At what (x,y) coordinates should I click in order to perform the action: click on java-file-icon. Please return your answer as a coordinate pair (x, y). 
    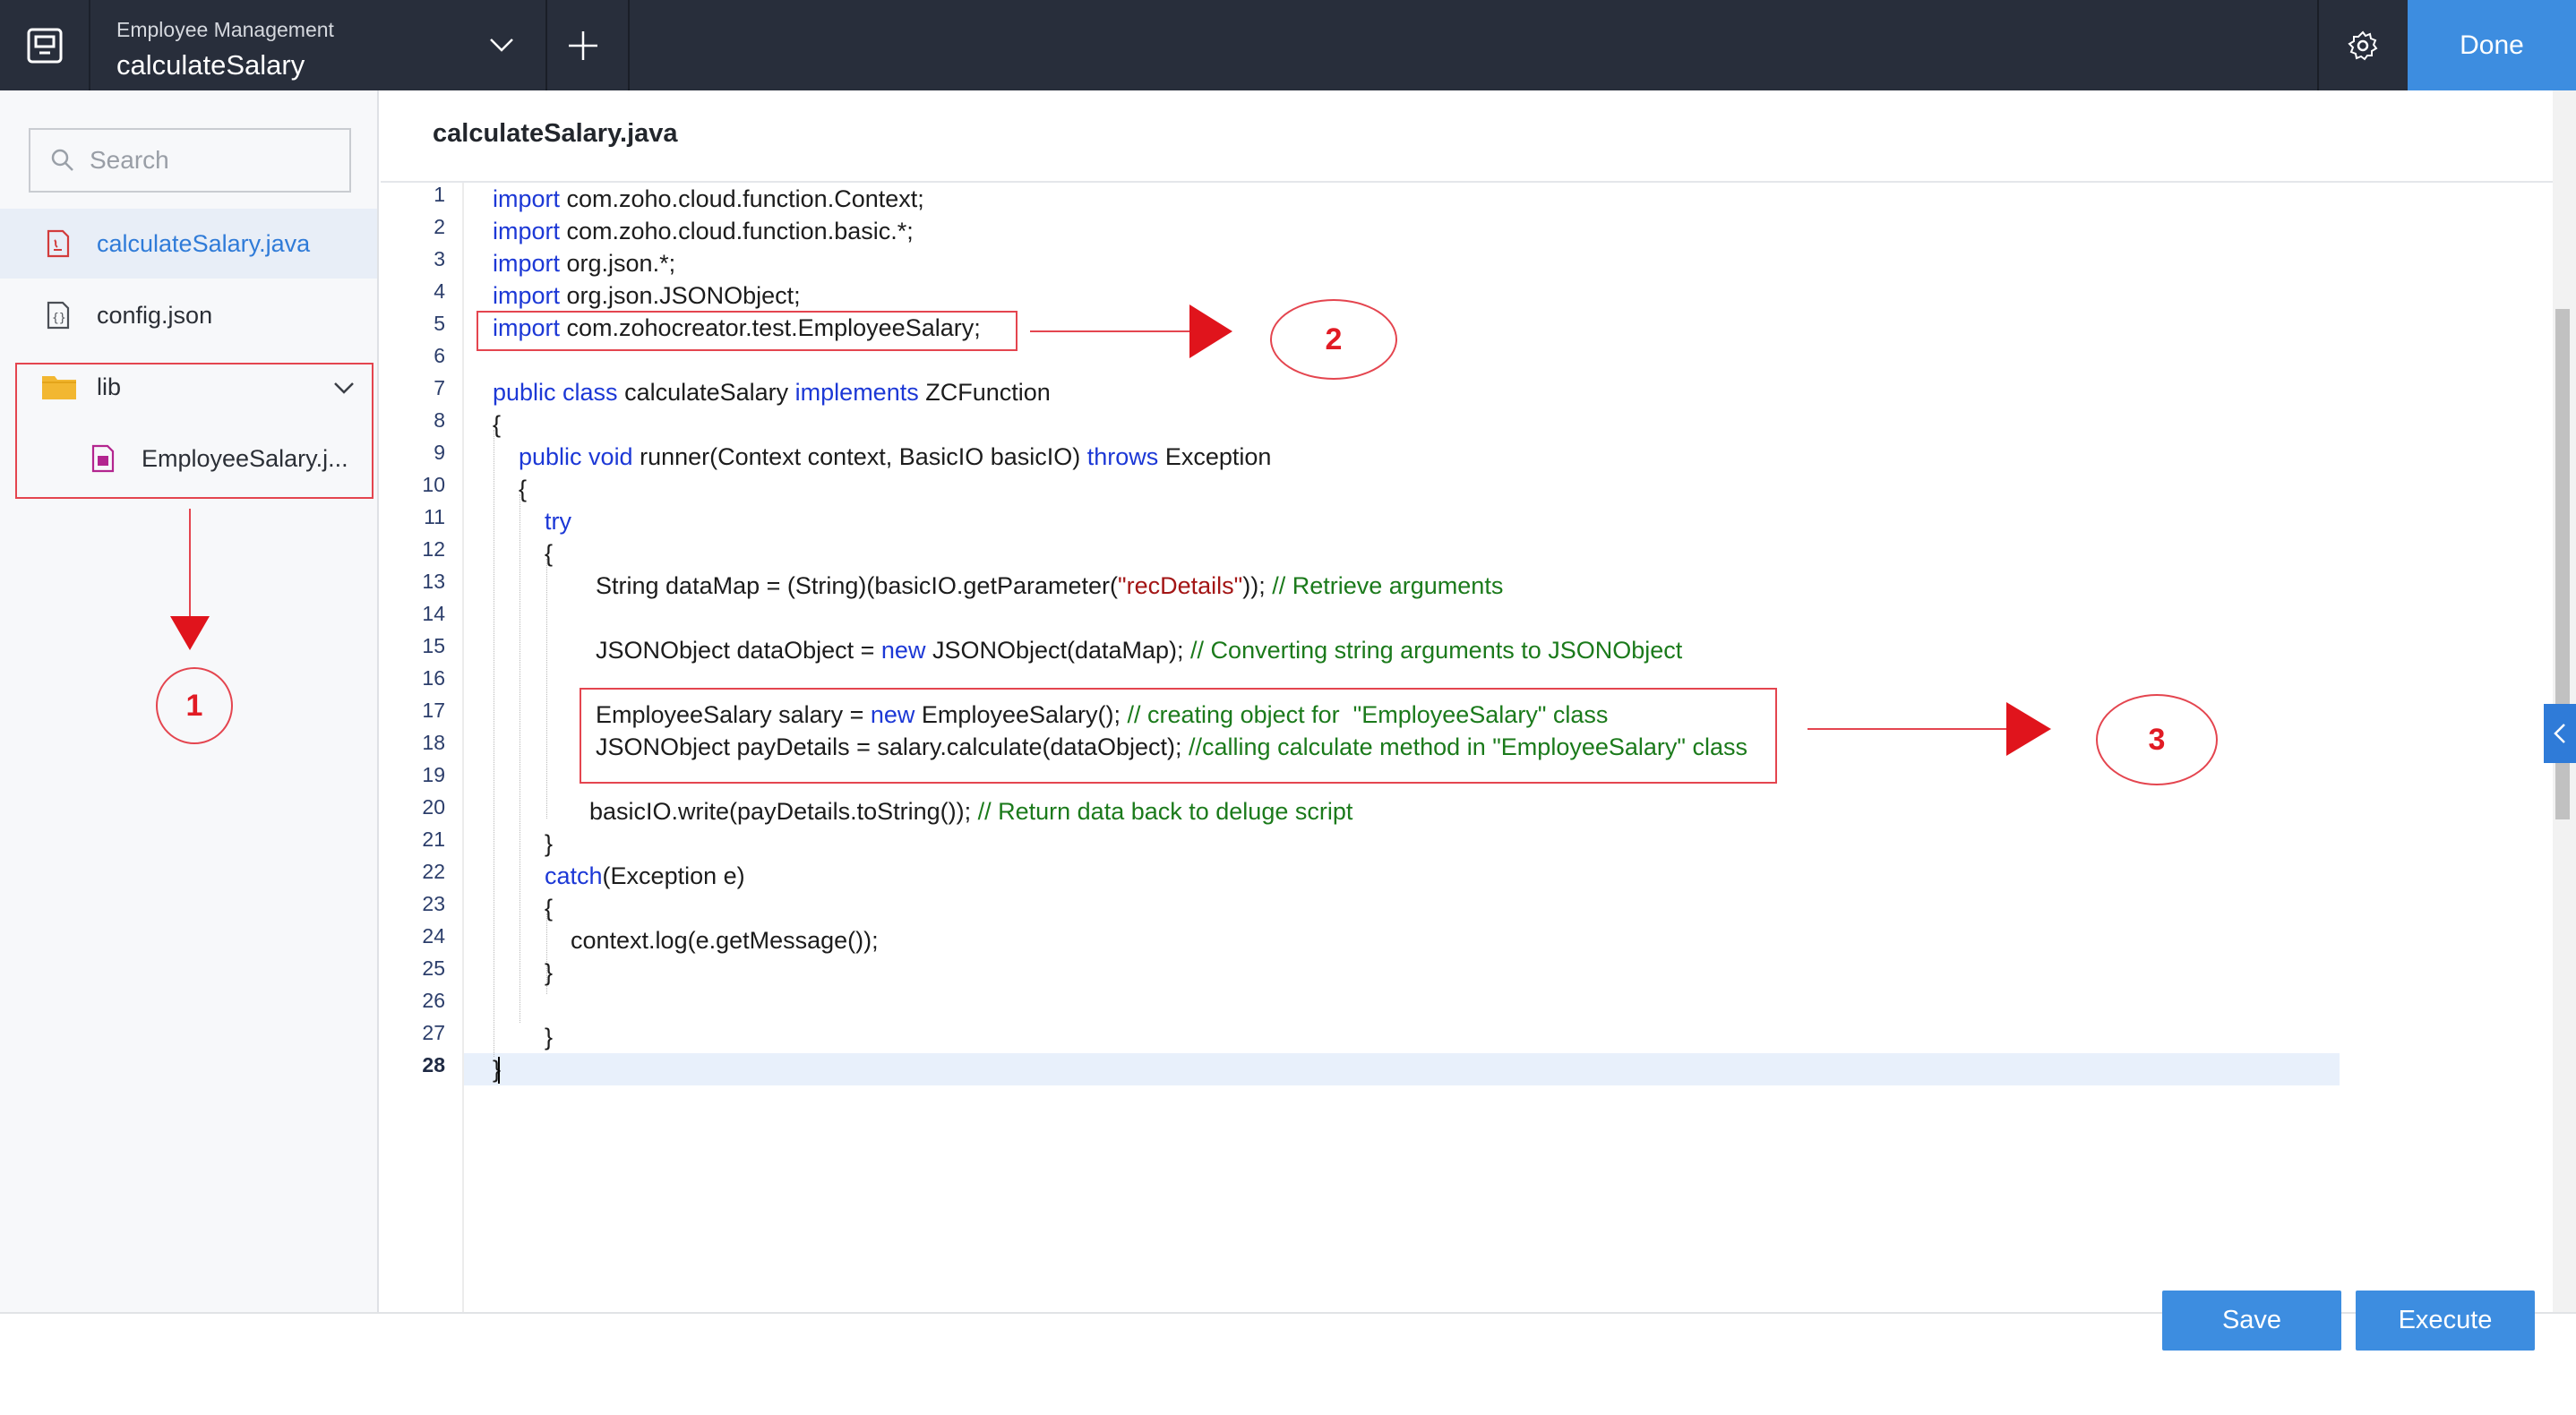
    Looking at the image, I should click on (58, 243).